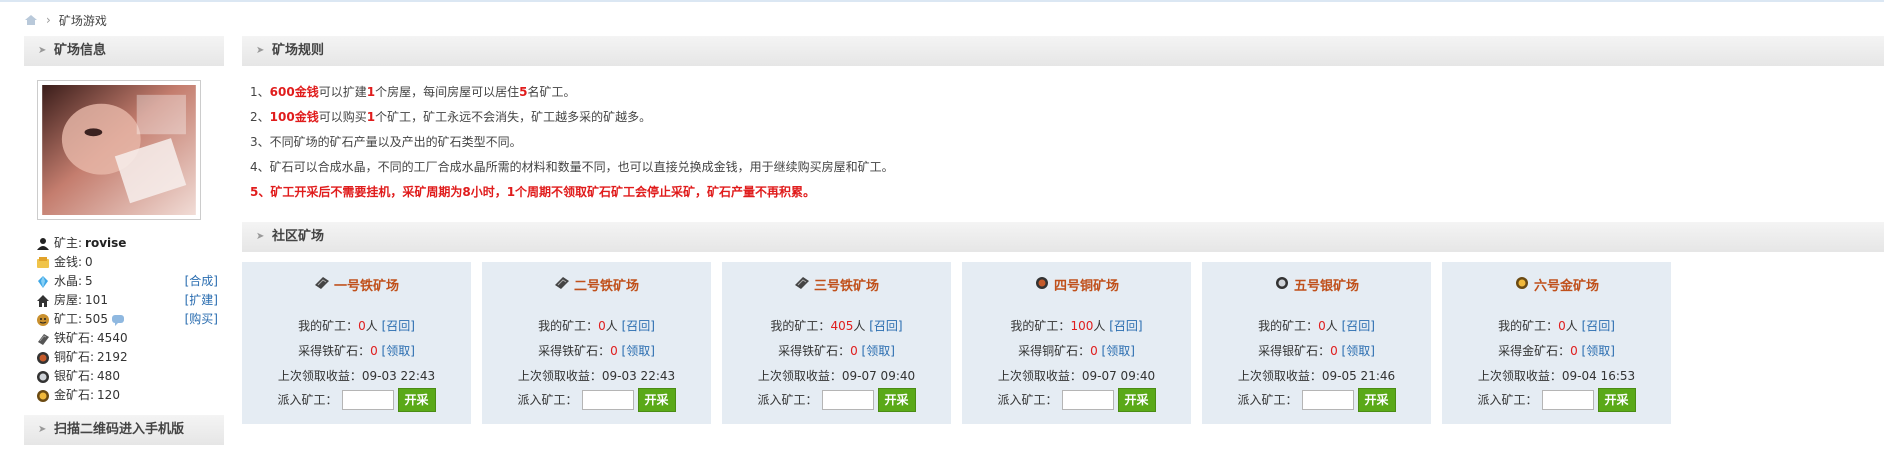 This screenshot has width=1884, height=454. I want to click on buy-miner-link: [购买], so click(201, 319).